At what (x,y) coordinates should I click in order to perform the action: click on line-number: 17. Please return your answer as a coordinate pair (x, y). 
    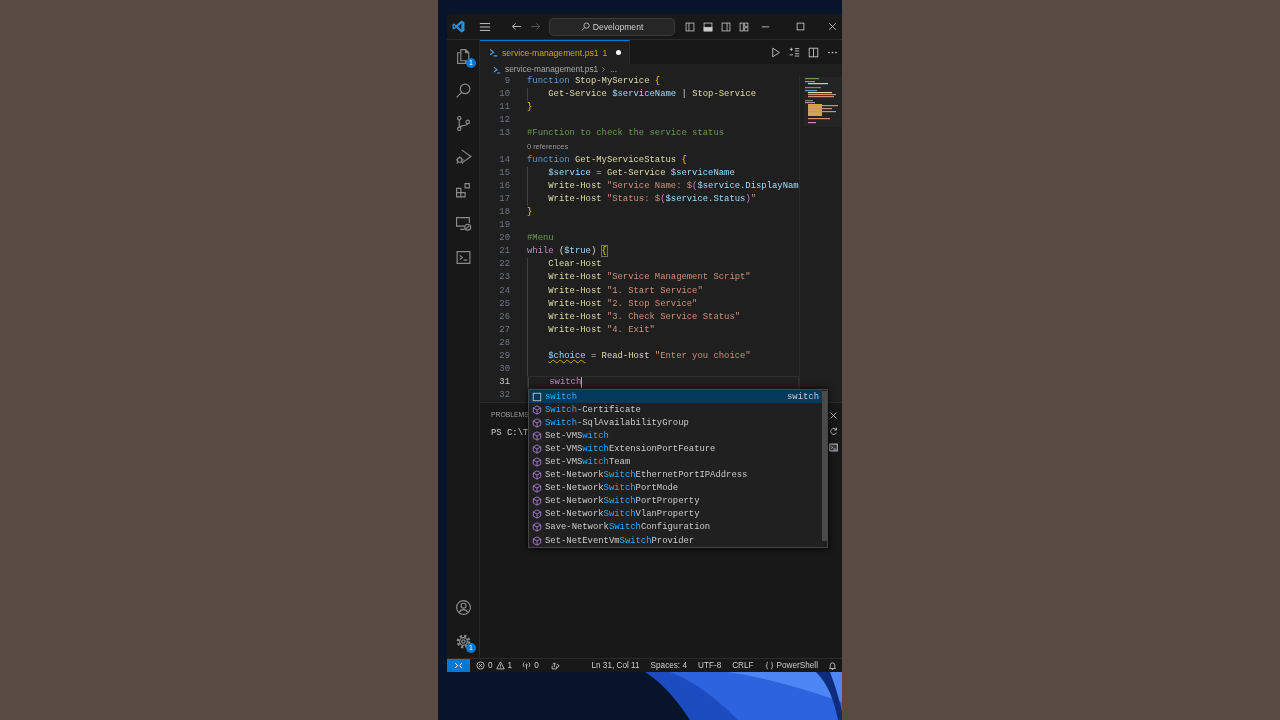
    Looking at the image, I should click on (504, 199).